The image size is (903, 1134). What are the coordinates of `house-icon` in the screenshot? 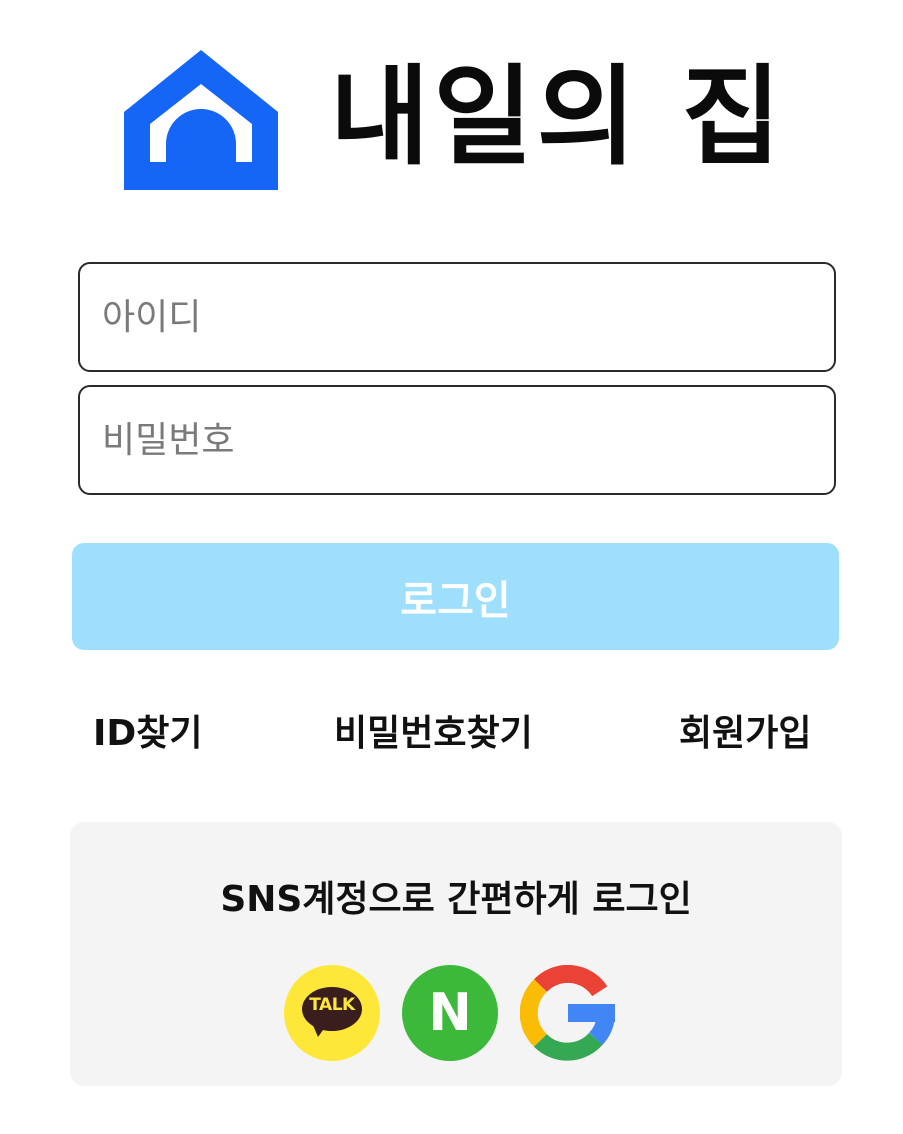 It's located at (201, 120).